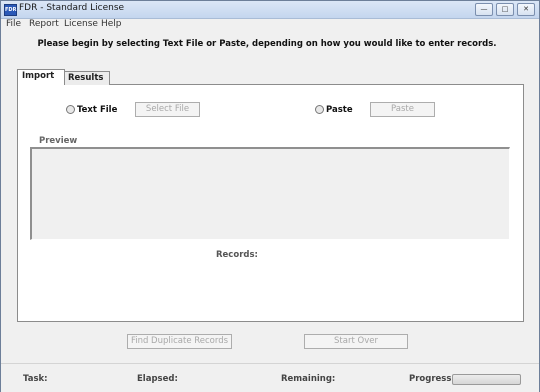 The image size is (540, 392). Describe the element at coordinates (72, 8) in the screenshot. I see `window-title: FDR - Standard License` at that location.